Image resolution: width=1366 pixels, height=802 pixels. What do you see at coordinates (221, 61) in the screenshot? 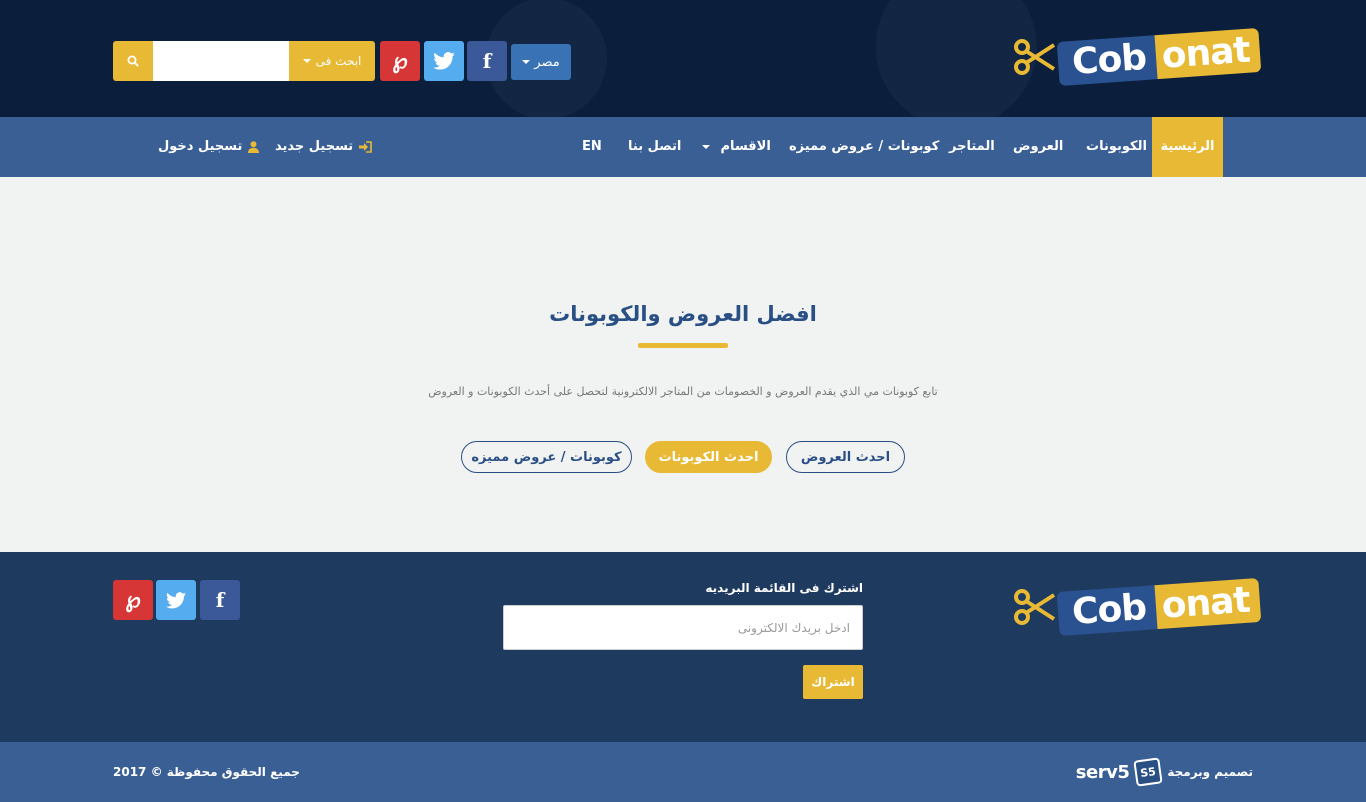
I see `search-input` at bounding box center [221, 61].